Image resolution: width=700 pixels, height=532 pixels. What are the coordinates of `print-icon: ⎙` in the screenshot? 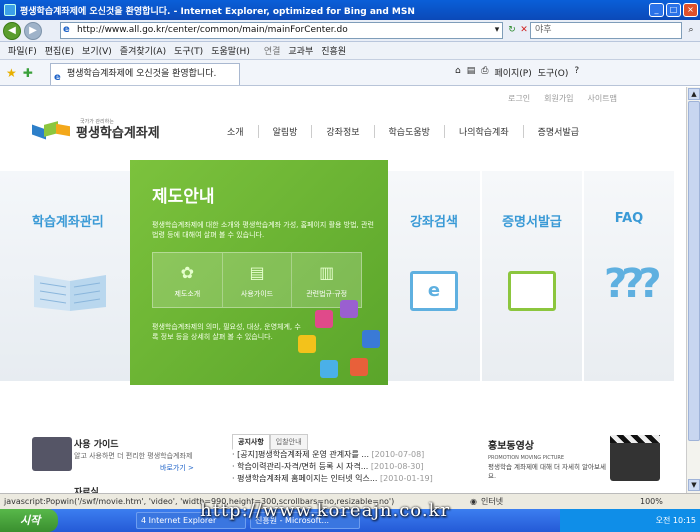 It's located at (484, 72).